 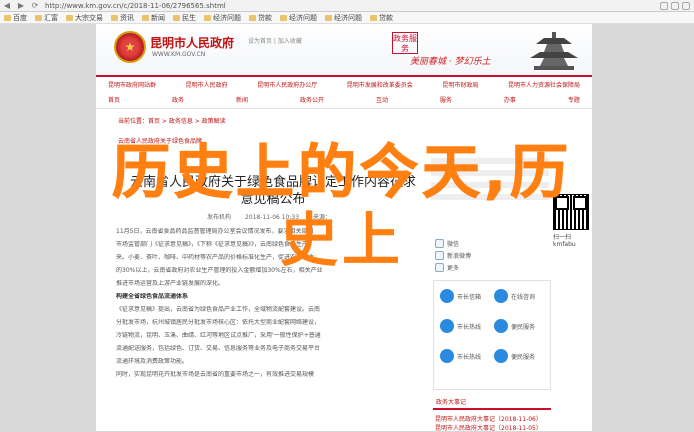 I want to click on site-group-link: 昆明市人民政府, so click(x=207, y=85).